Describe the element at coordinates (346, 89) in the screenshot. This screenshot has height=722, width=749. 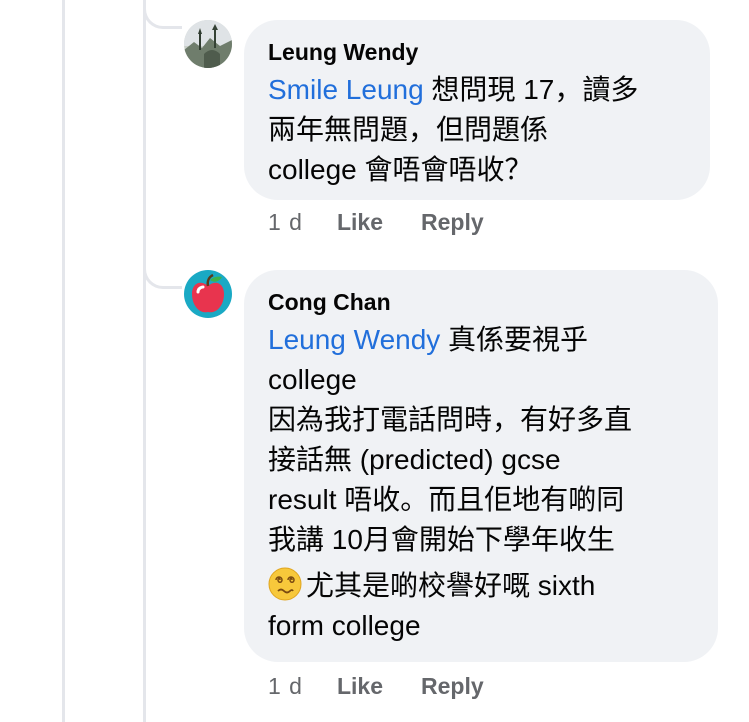
I see `mention-link: Smile Leung` at that location.